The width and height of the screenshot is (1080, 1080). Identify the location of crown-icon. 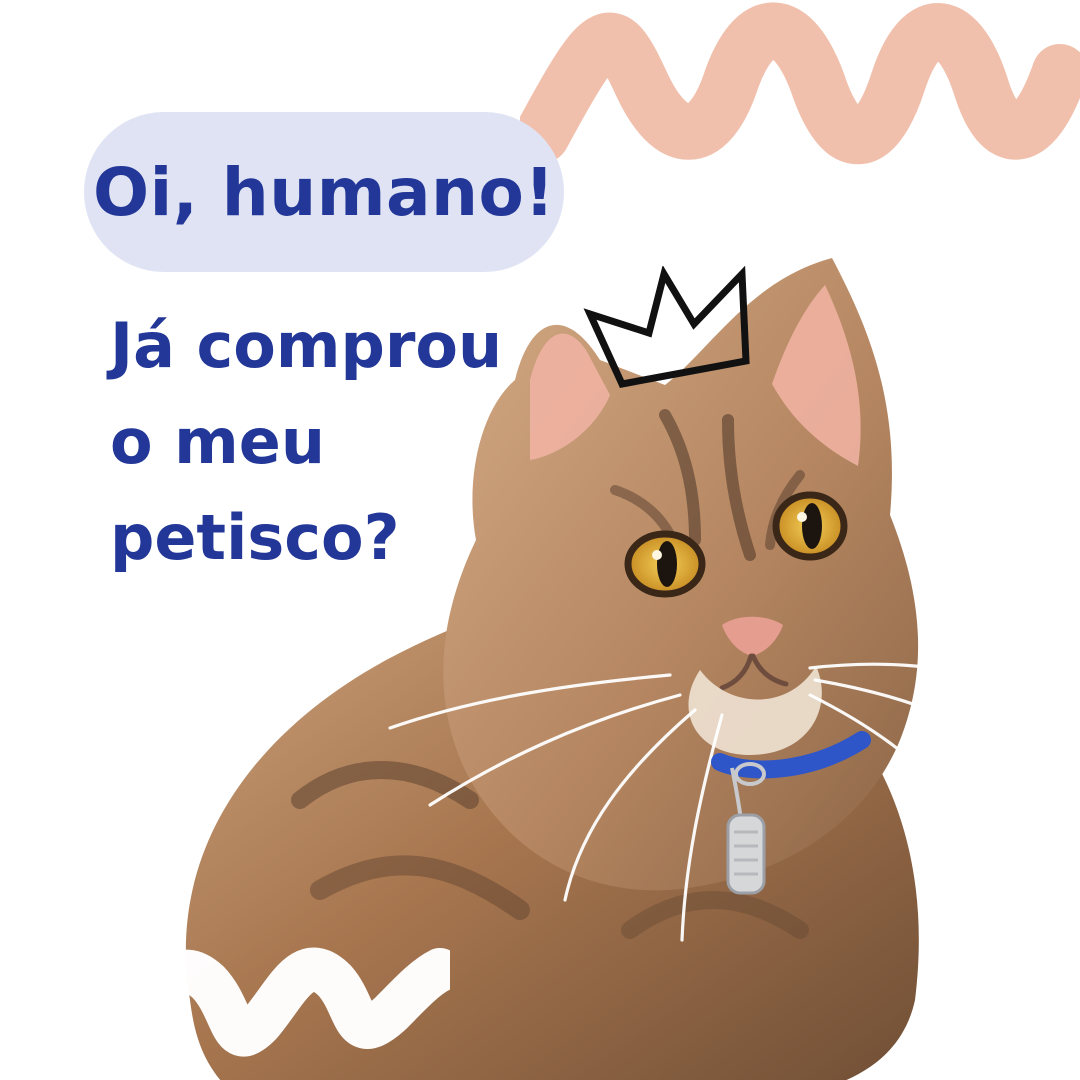
(666, 327).